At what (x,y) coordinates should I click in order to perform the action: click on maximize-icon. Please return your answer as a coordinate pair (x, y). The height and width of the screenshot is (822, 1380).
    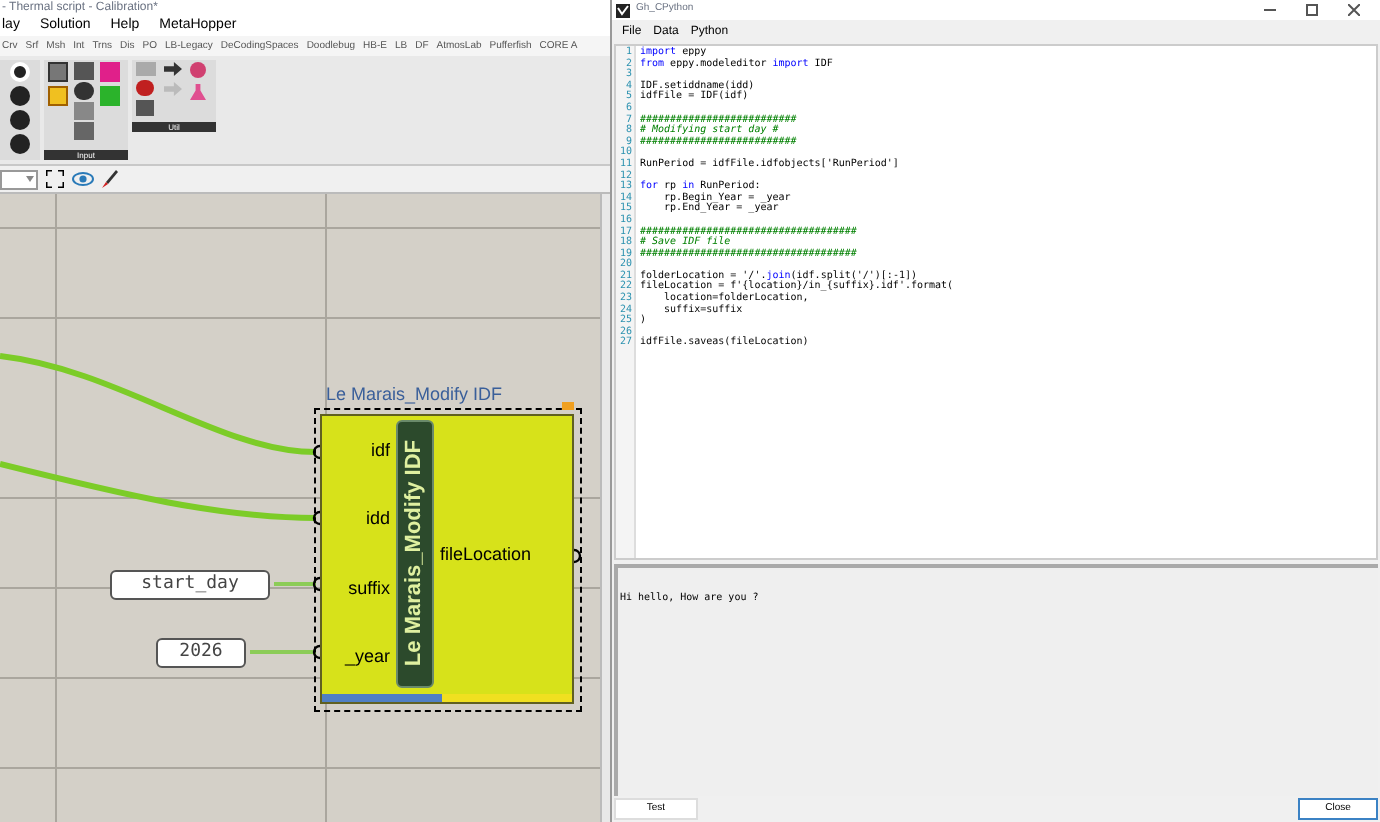
    Looking at the image, I should click on (1312, 10).